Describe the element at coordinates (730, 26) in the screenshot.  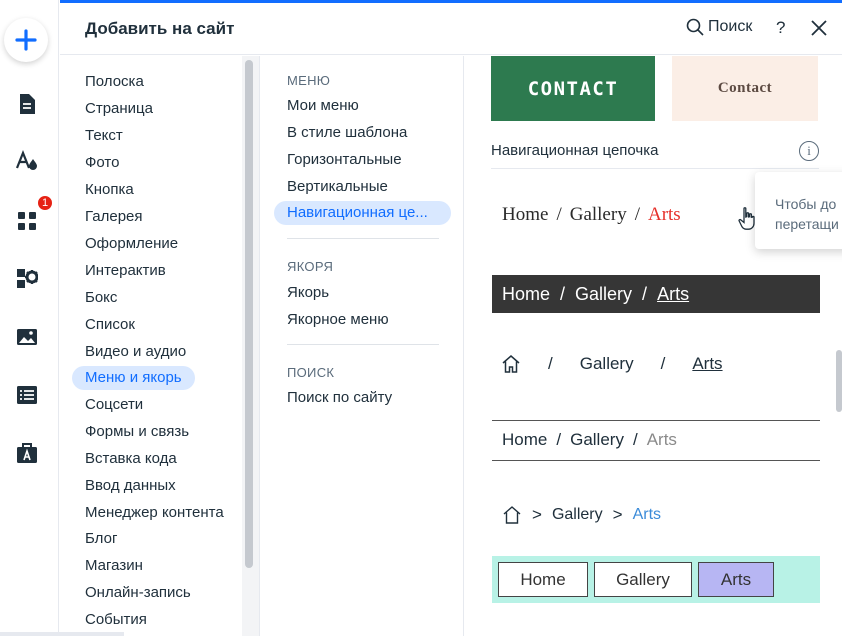
I see `search-label: Поиск` at that location.